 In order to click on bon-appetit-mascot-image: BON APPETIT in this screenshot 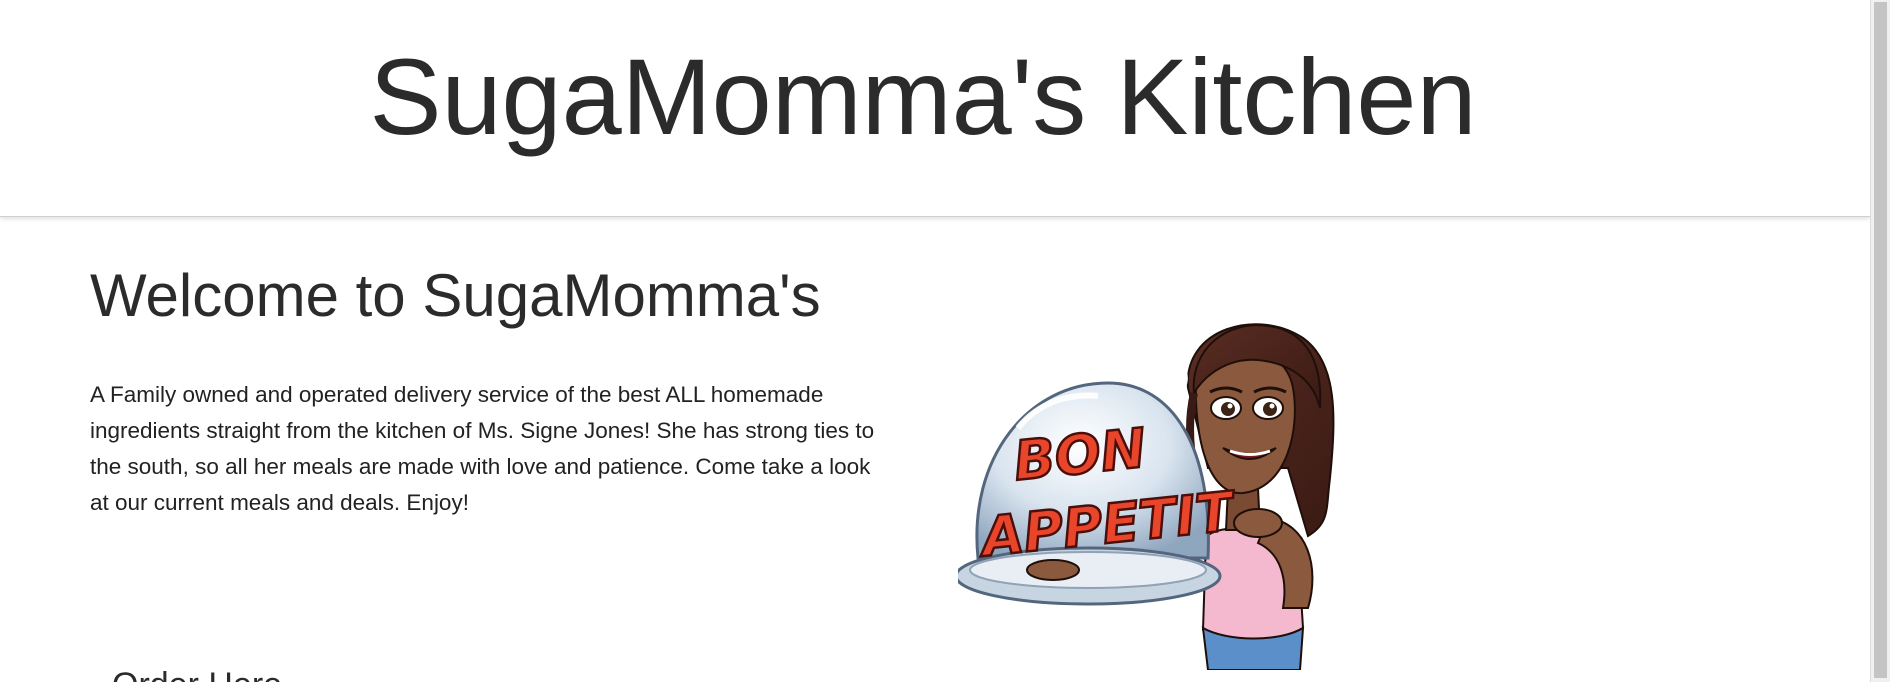, I will do `click(1151, 489)`.